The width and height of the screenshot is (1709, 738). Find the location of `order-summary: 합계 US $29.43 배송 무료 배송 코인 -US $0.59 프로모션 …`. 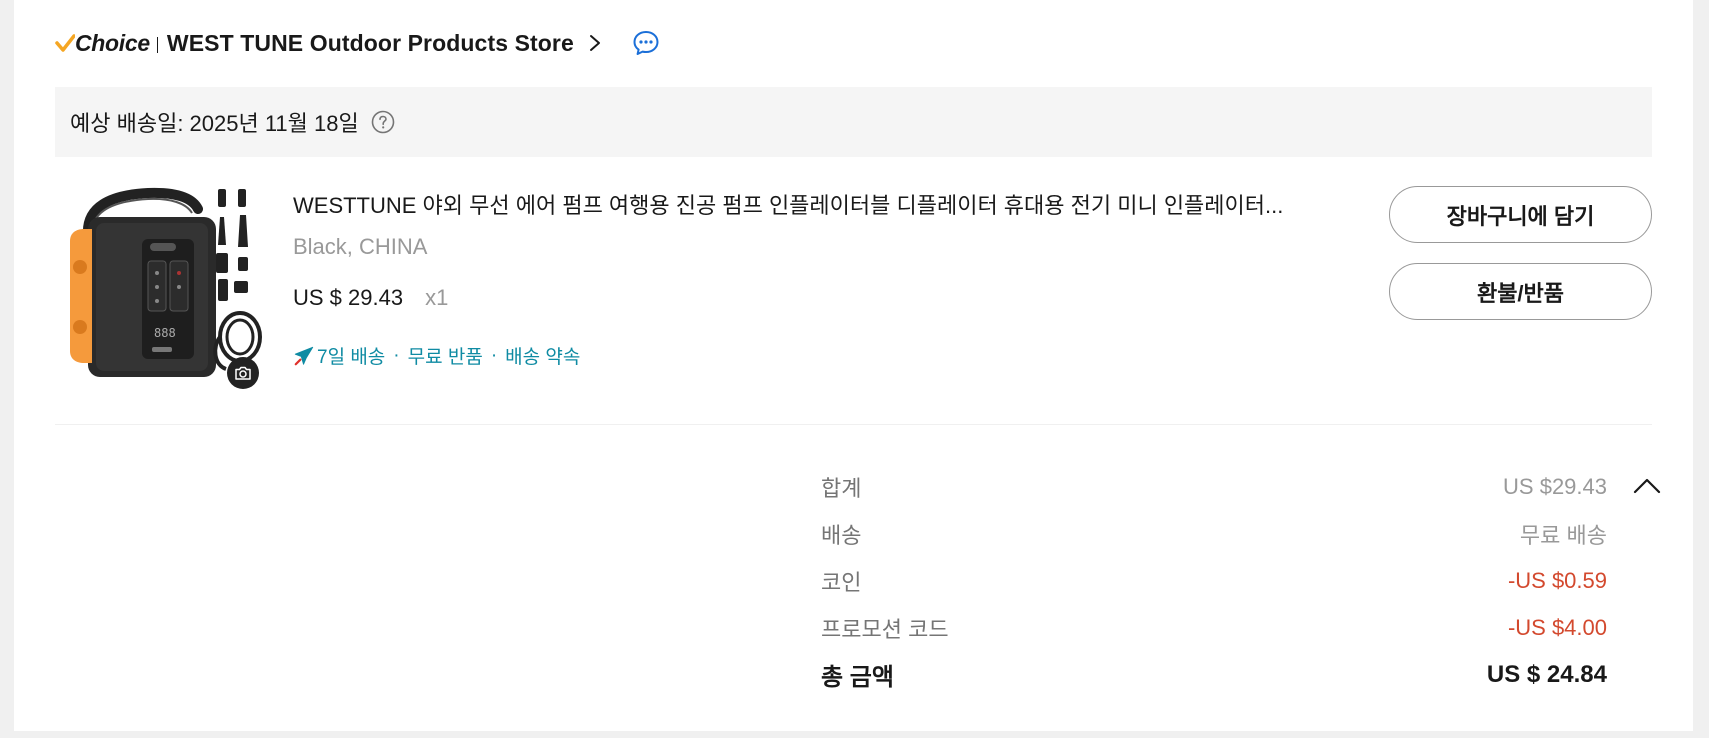

order-summary: 합계 US $29.43 배송 무료 배송 코인 -US $0.59 프로모션 … is located at coordinates (1214, 580).